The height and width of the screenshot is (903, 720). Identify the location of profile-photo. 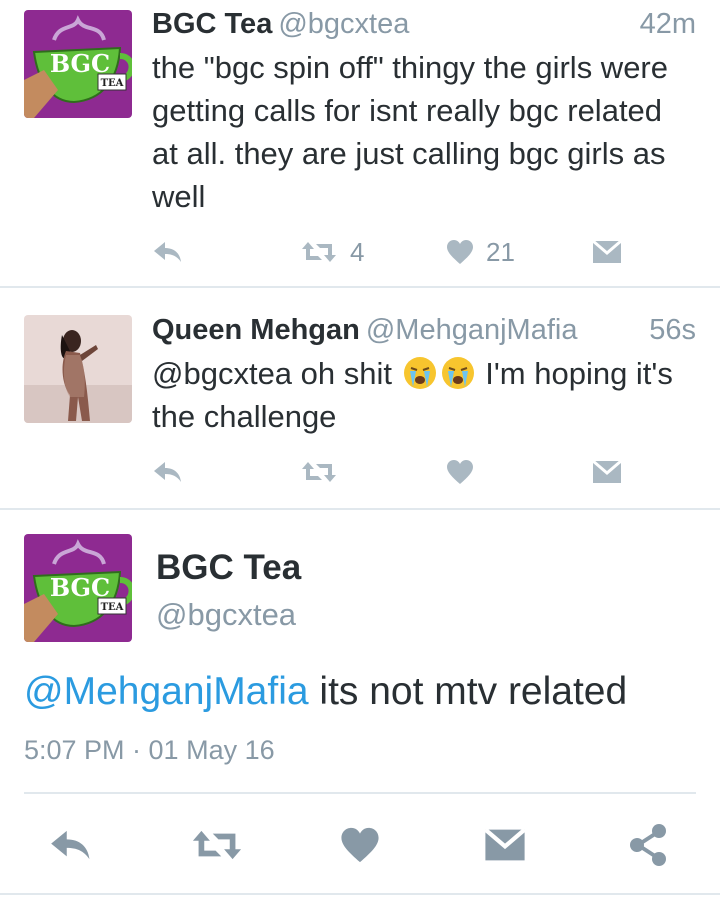
(78, 369).